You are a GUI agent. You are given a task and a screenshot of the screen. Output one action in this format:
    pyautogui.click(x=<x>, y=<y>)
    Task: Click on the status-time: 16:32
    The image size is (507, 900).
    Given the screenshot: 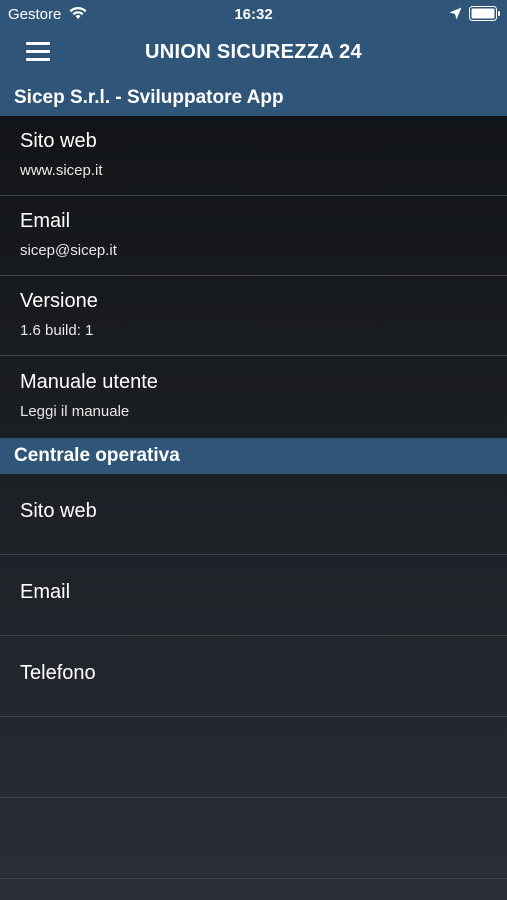 What is the action you would take?
    pyautogui.click(x=253, y=14)
    